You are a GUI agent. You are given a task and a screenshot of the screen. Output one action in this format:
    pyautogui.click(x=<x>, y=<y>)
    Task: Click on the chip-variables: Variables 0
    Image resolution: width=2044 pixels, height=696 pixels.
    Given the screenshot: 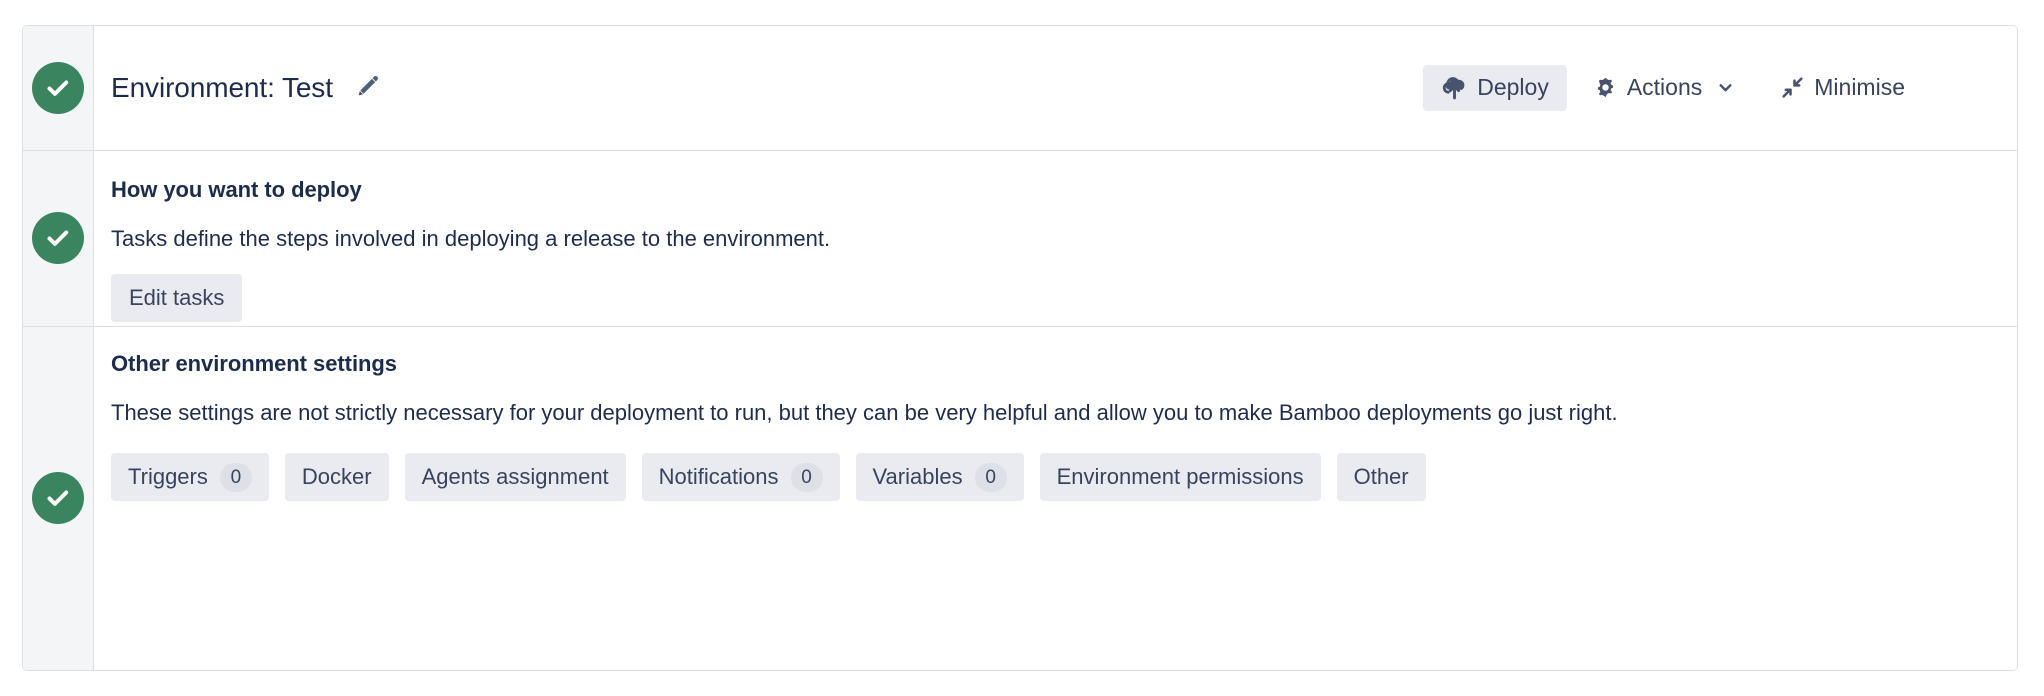 What is the action you would take?
    pyautogui.click(x=939, y=477)
    